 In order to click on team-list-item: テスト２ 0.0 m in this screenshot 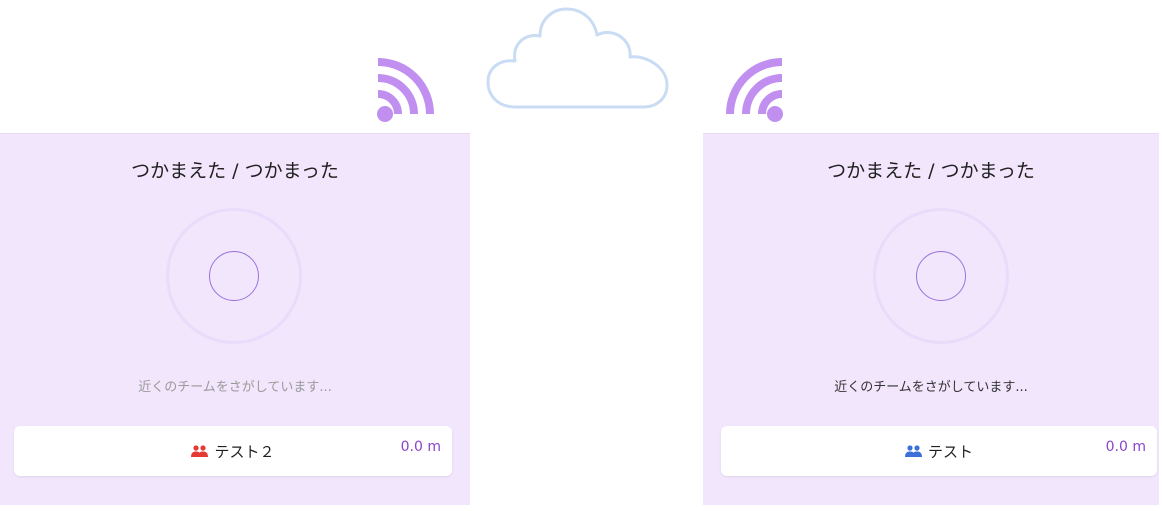, I will do `click(233, 451)`.